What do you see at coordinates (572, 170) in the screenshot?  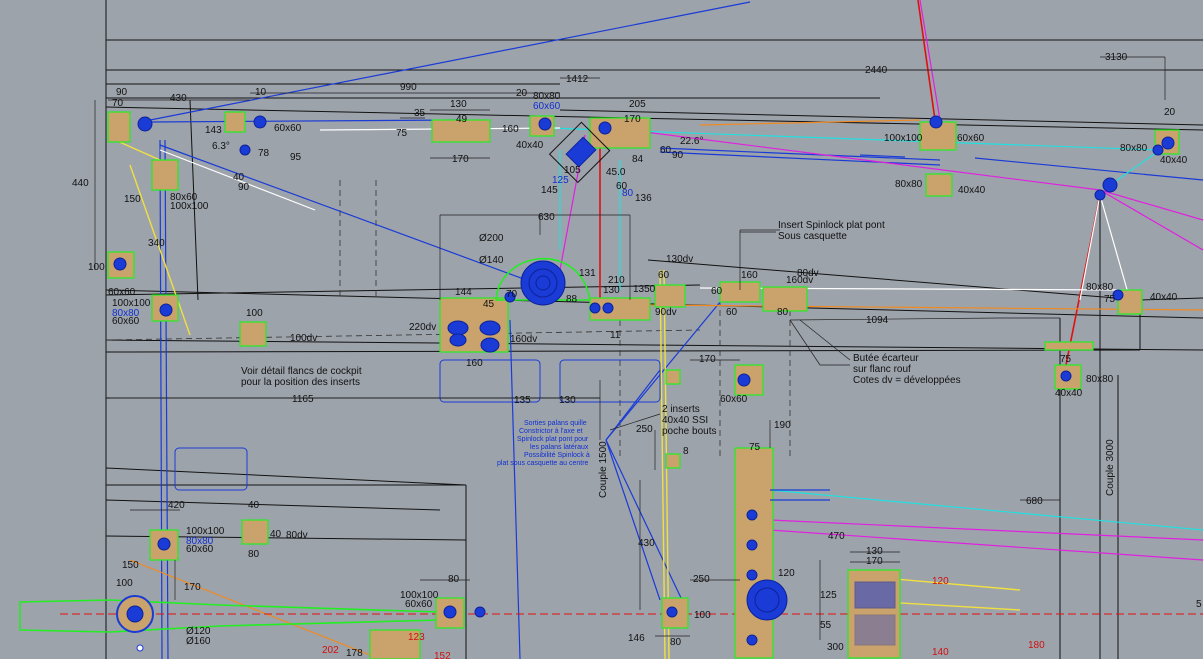 I see `dim-label: 105` at bounding box center [572, 170].